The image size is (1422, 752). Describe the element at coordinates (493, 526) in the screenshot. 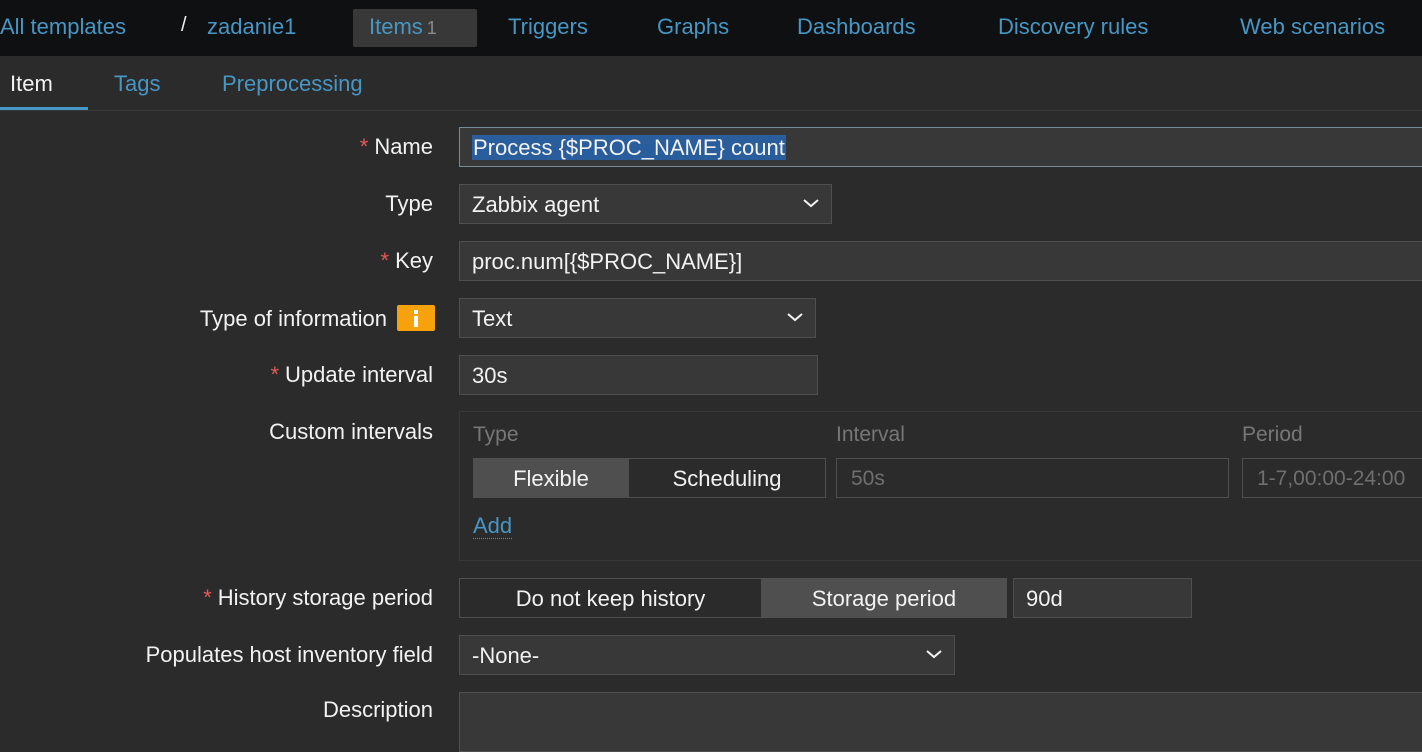

I see `add-interval-link: Add` at that location.